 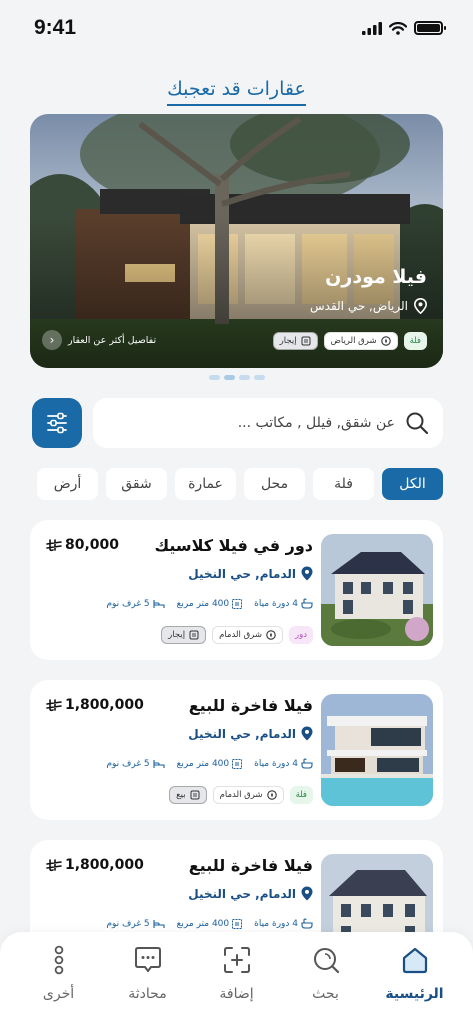 I want to click on listing-price: 80,000, so click(x=82, y=545).